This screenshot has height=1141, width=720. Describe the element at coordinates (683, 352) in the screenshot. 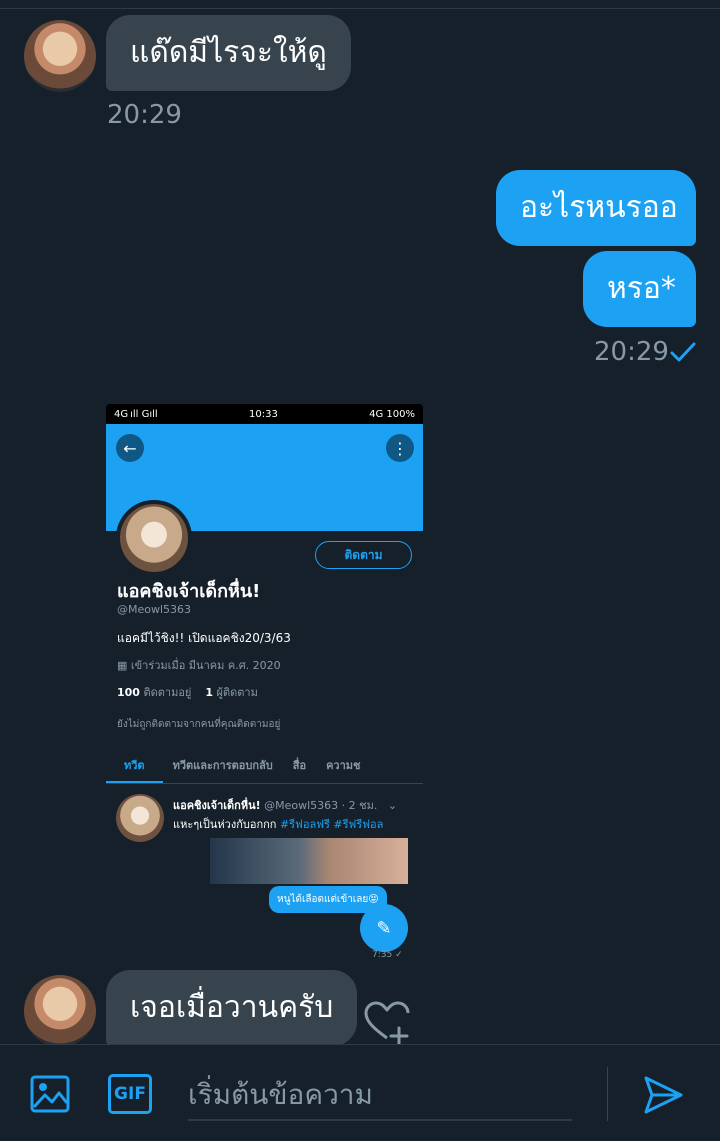

I see `check-icon` at that location.